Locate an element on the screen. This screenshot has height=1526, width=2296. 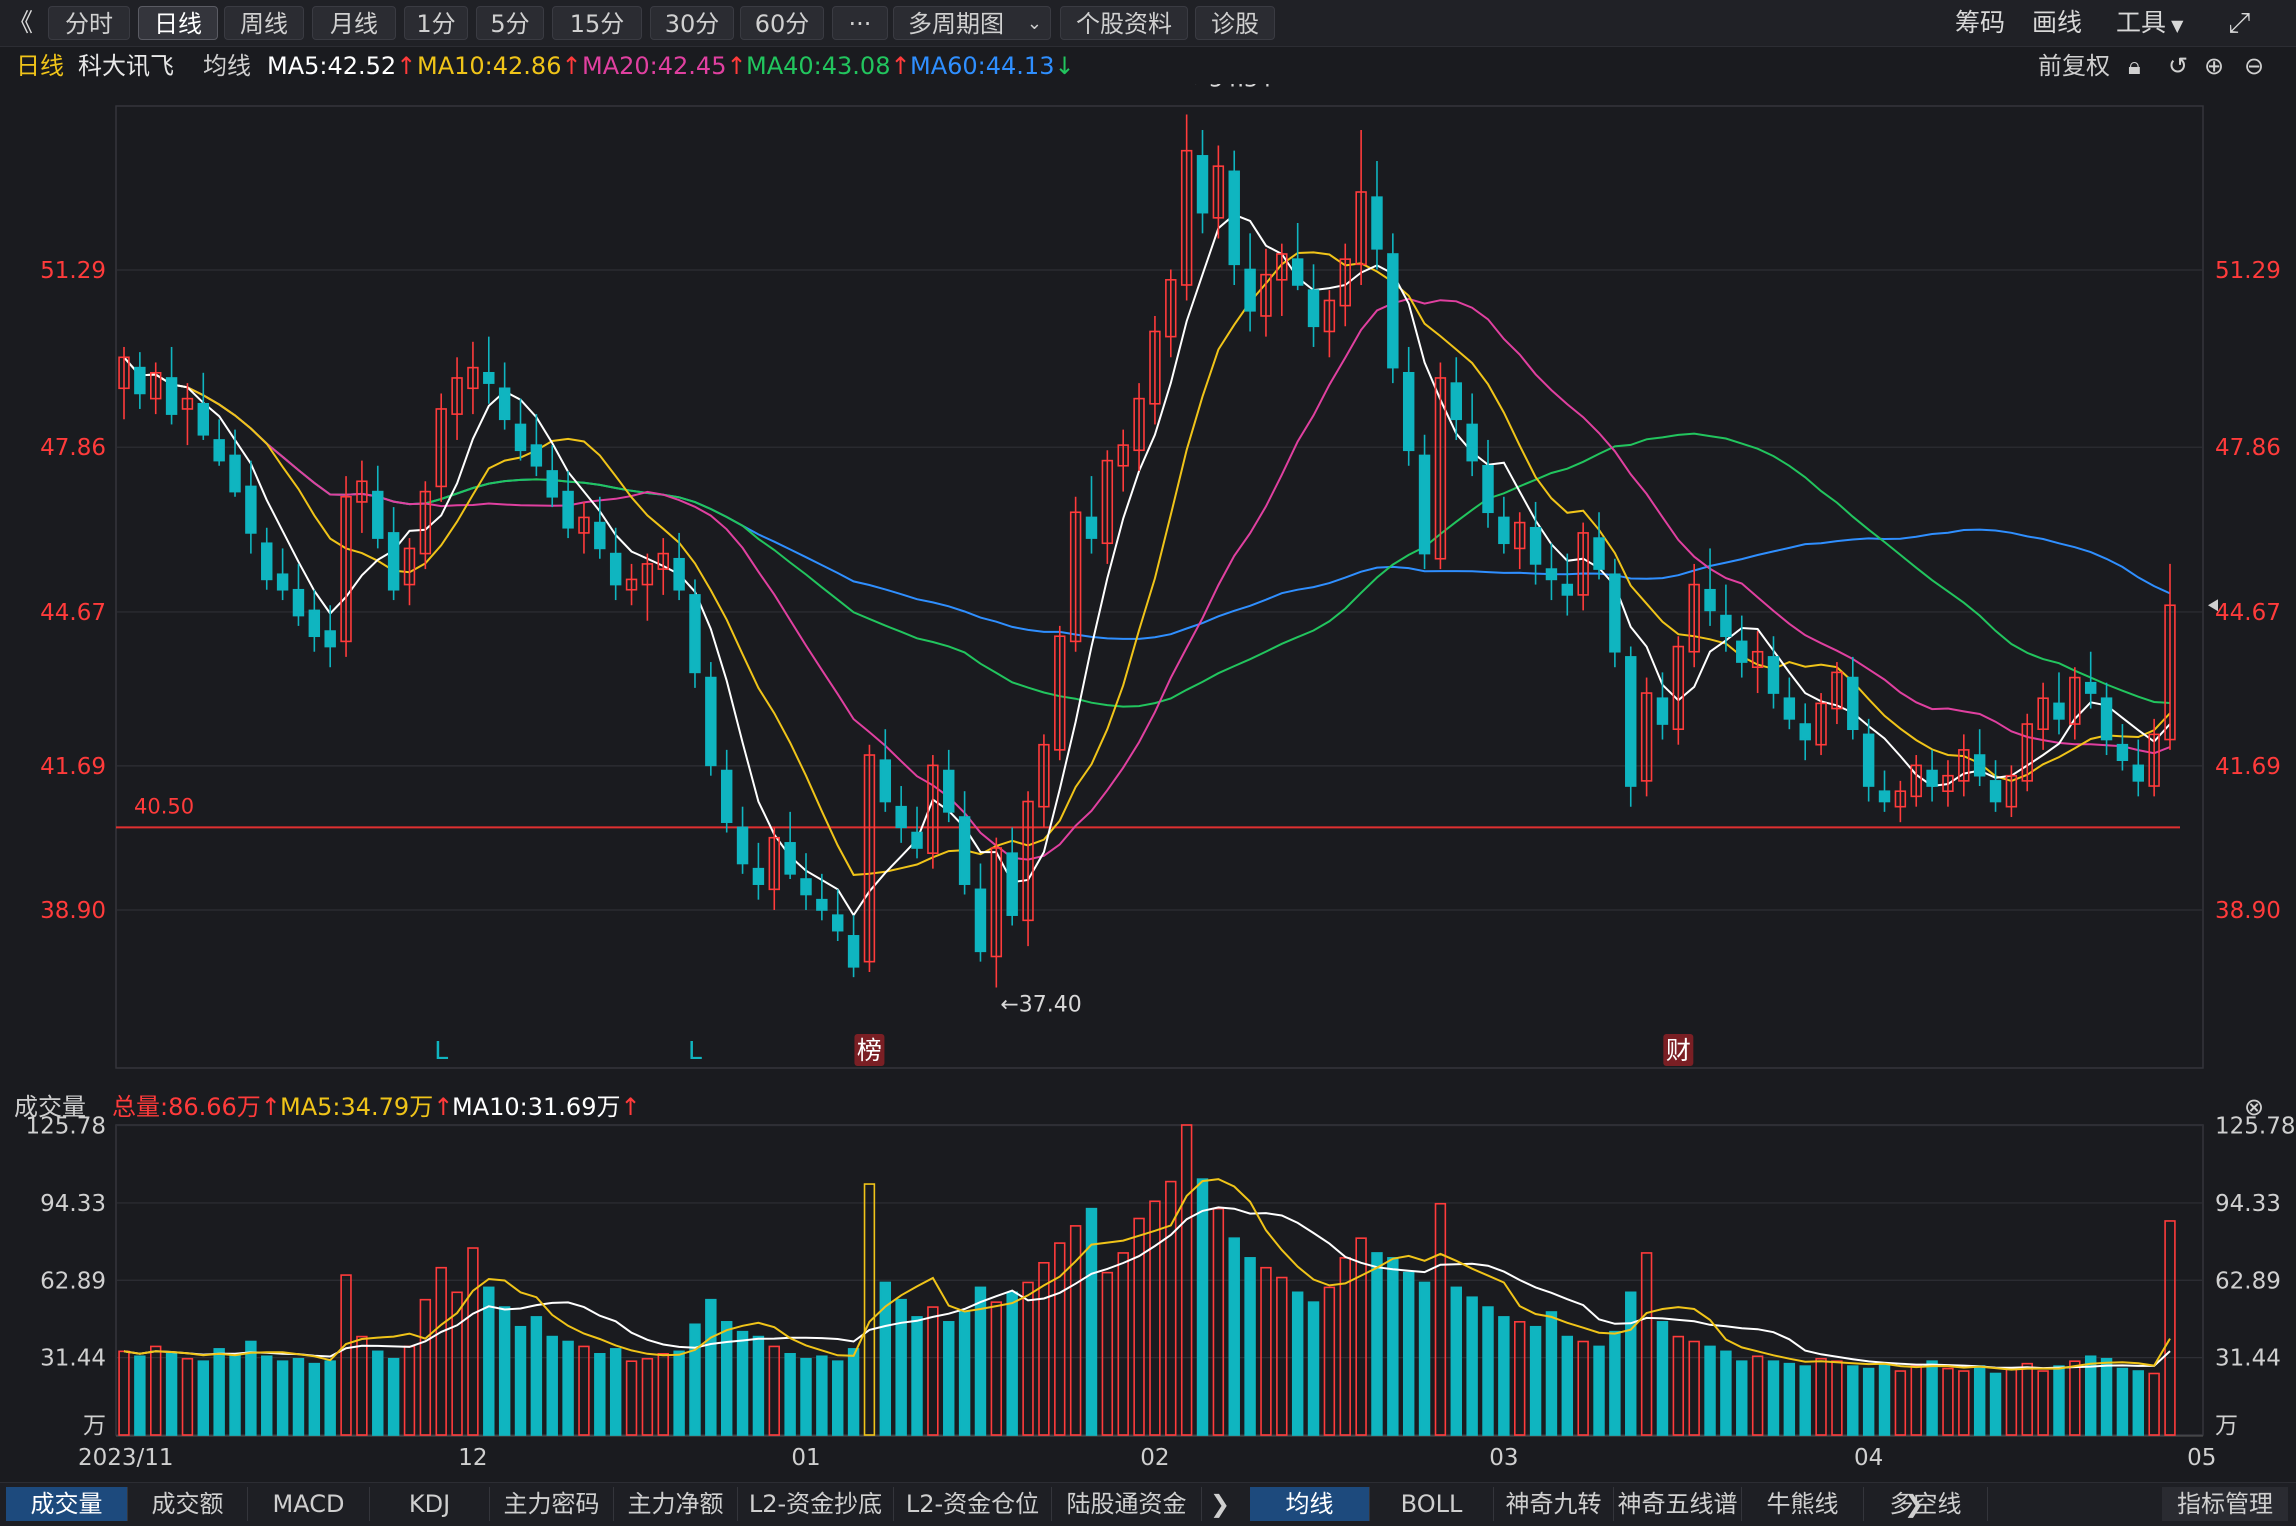
undo-icon: ↺ is located at coordinates (2178, 66).